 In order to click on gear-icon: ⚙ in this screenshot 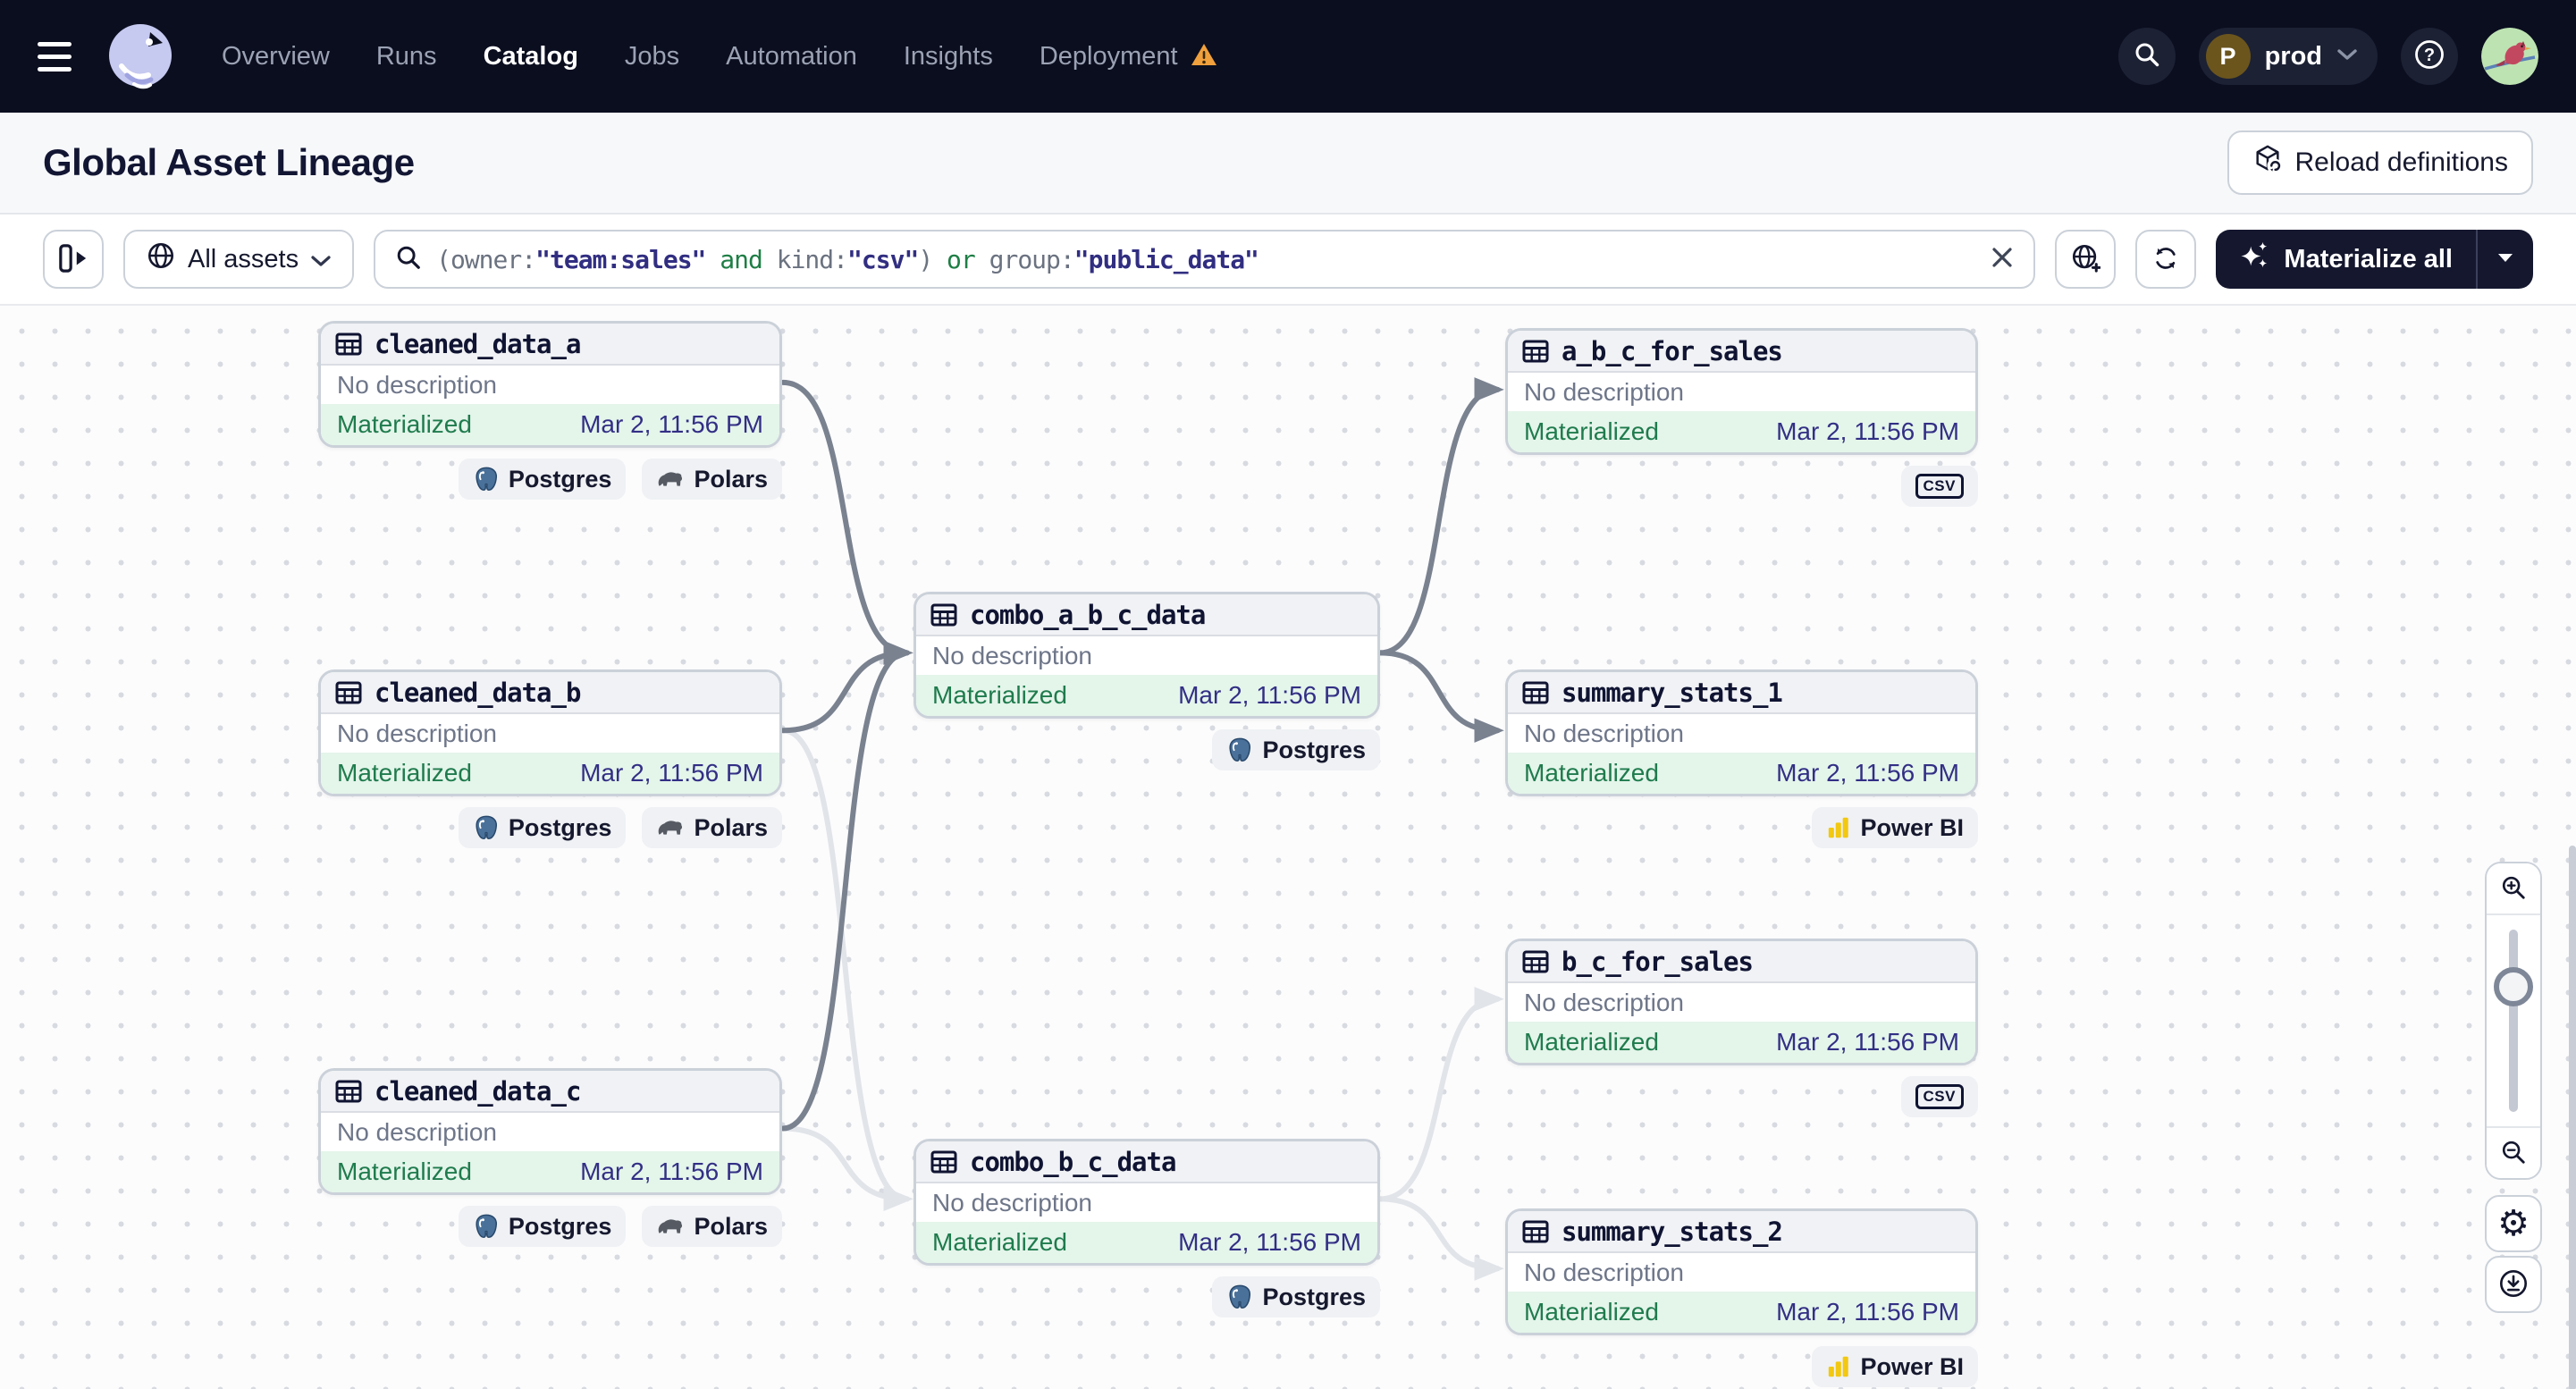, I will do `click(2514, 1223)`.